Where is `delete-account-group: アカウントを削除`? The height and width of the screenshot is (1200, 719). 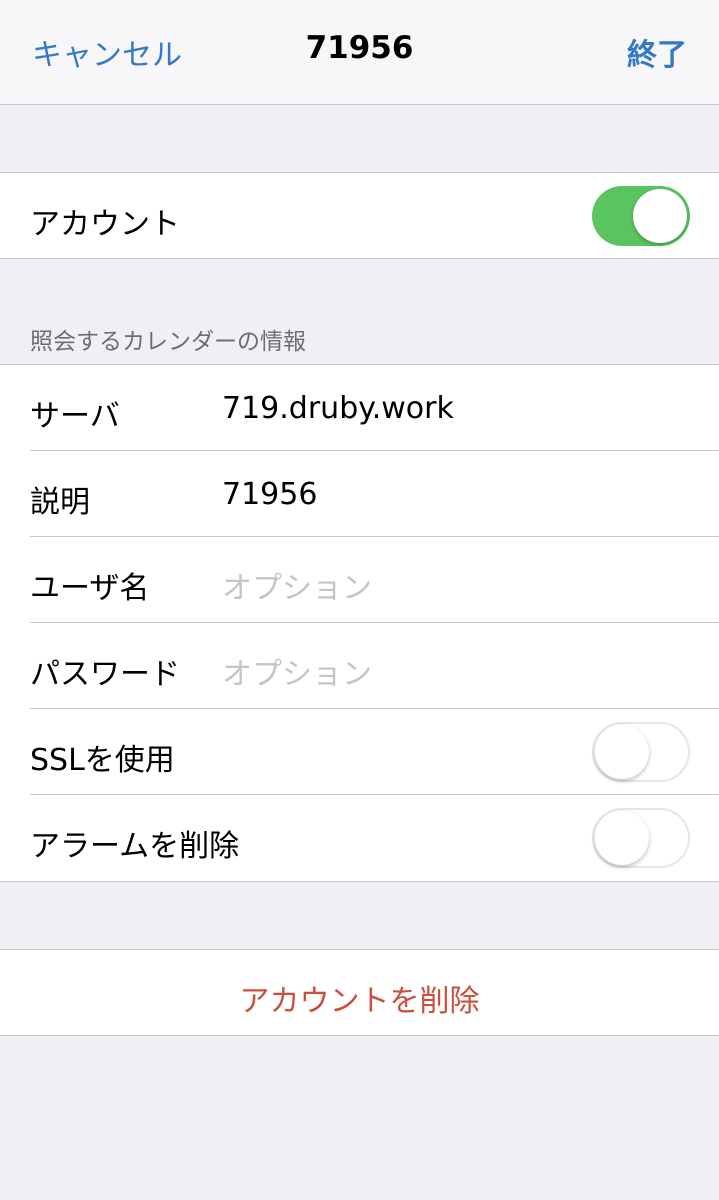
delete-account-group: アカウントを削除 is located at coordinates (359, 992).